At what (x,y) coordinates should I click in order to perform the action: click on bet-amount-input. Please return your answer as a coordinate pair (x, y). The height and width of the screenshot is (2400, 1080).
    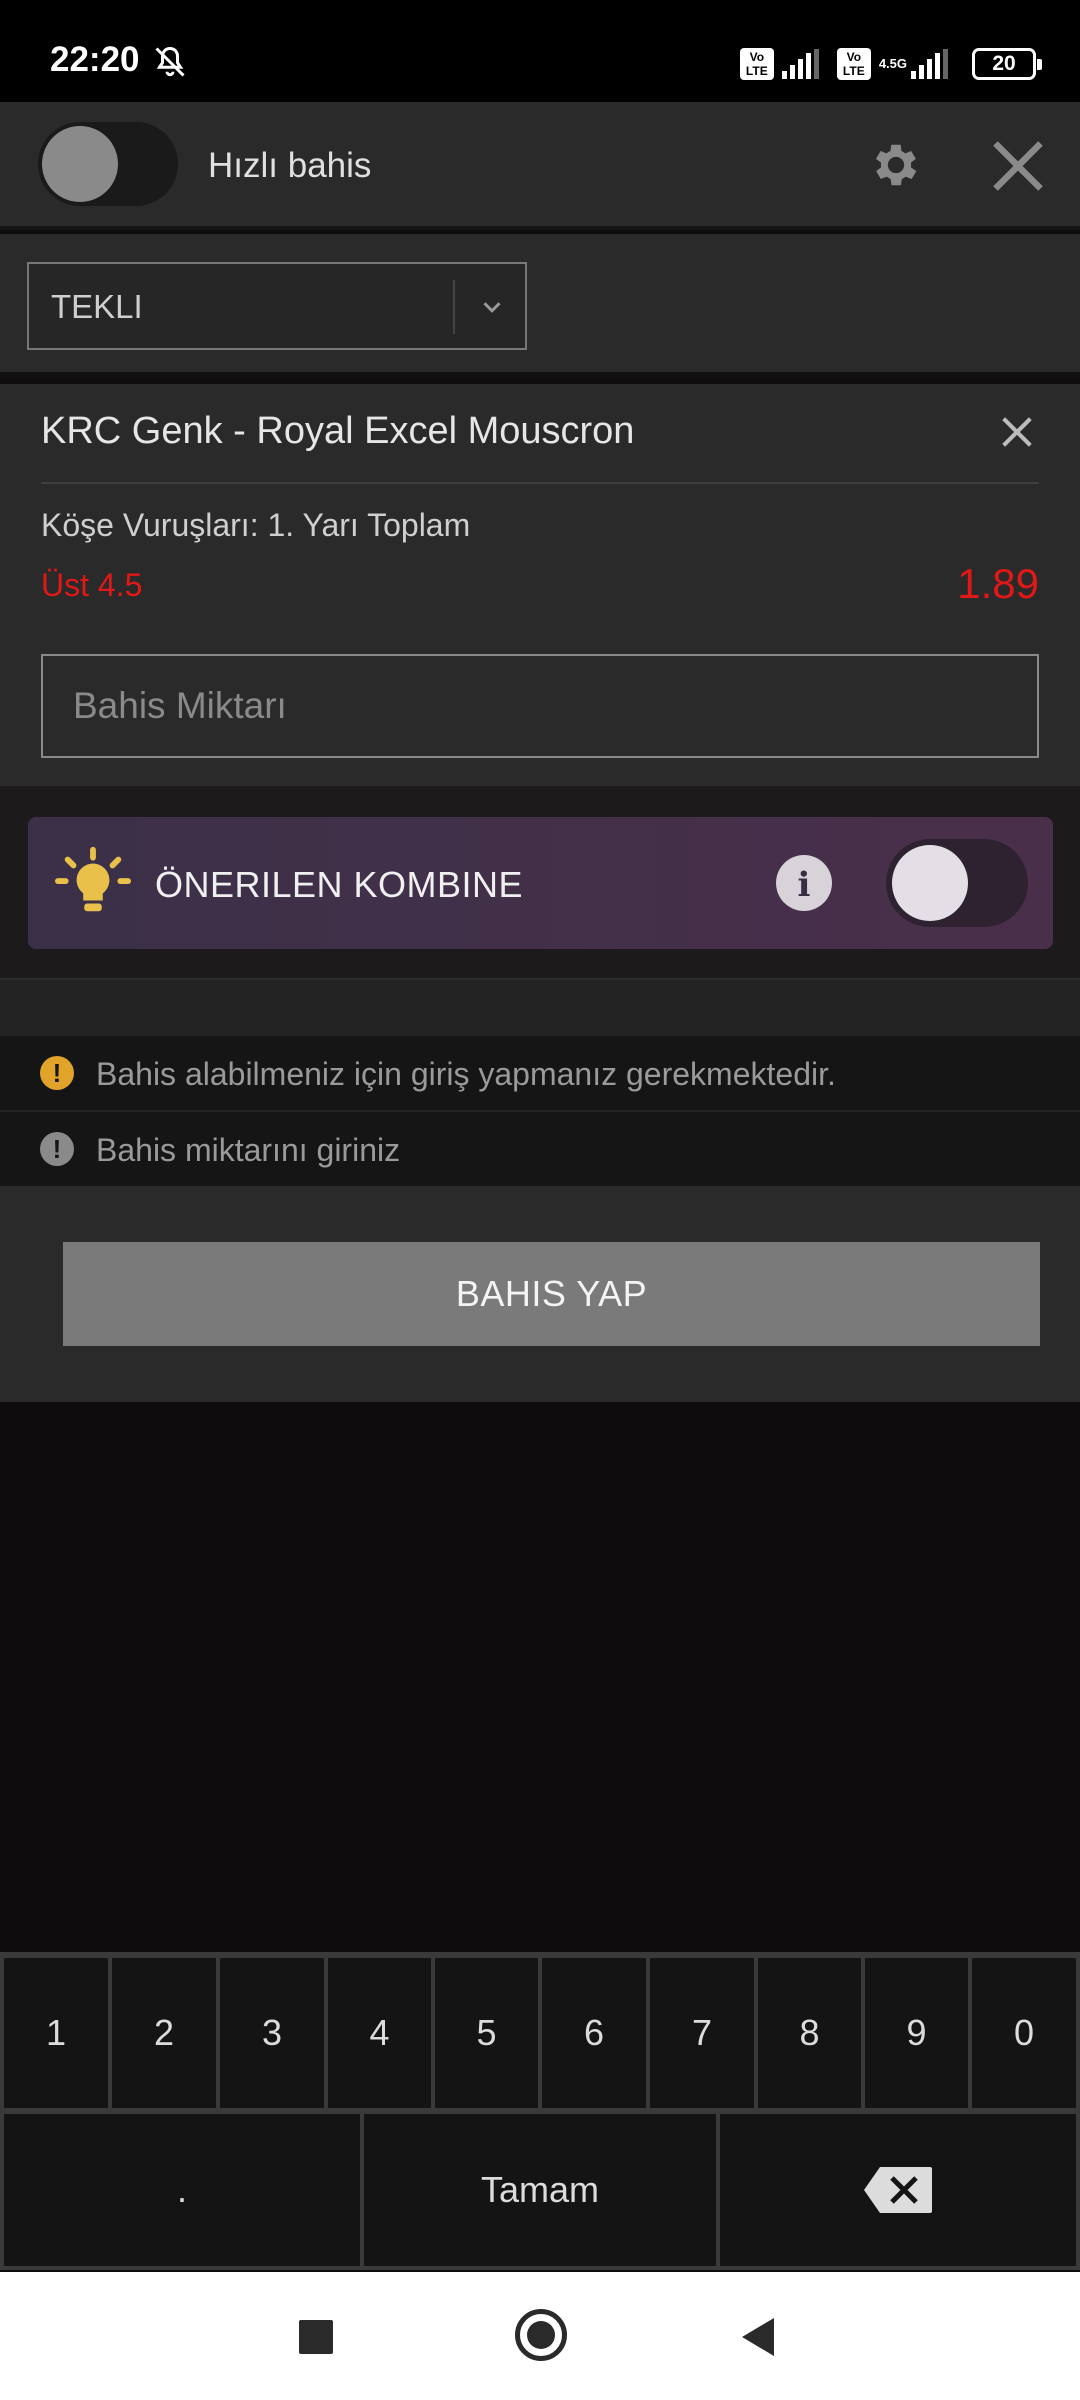
    Looking at the image, I should click on (540, 706).